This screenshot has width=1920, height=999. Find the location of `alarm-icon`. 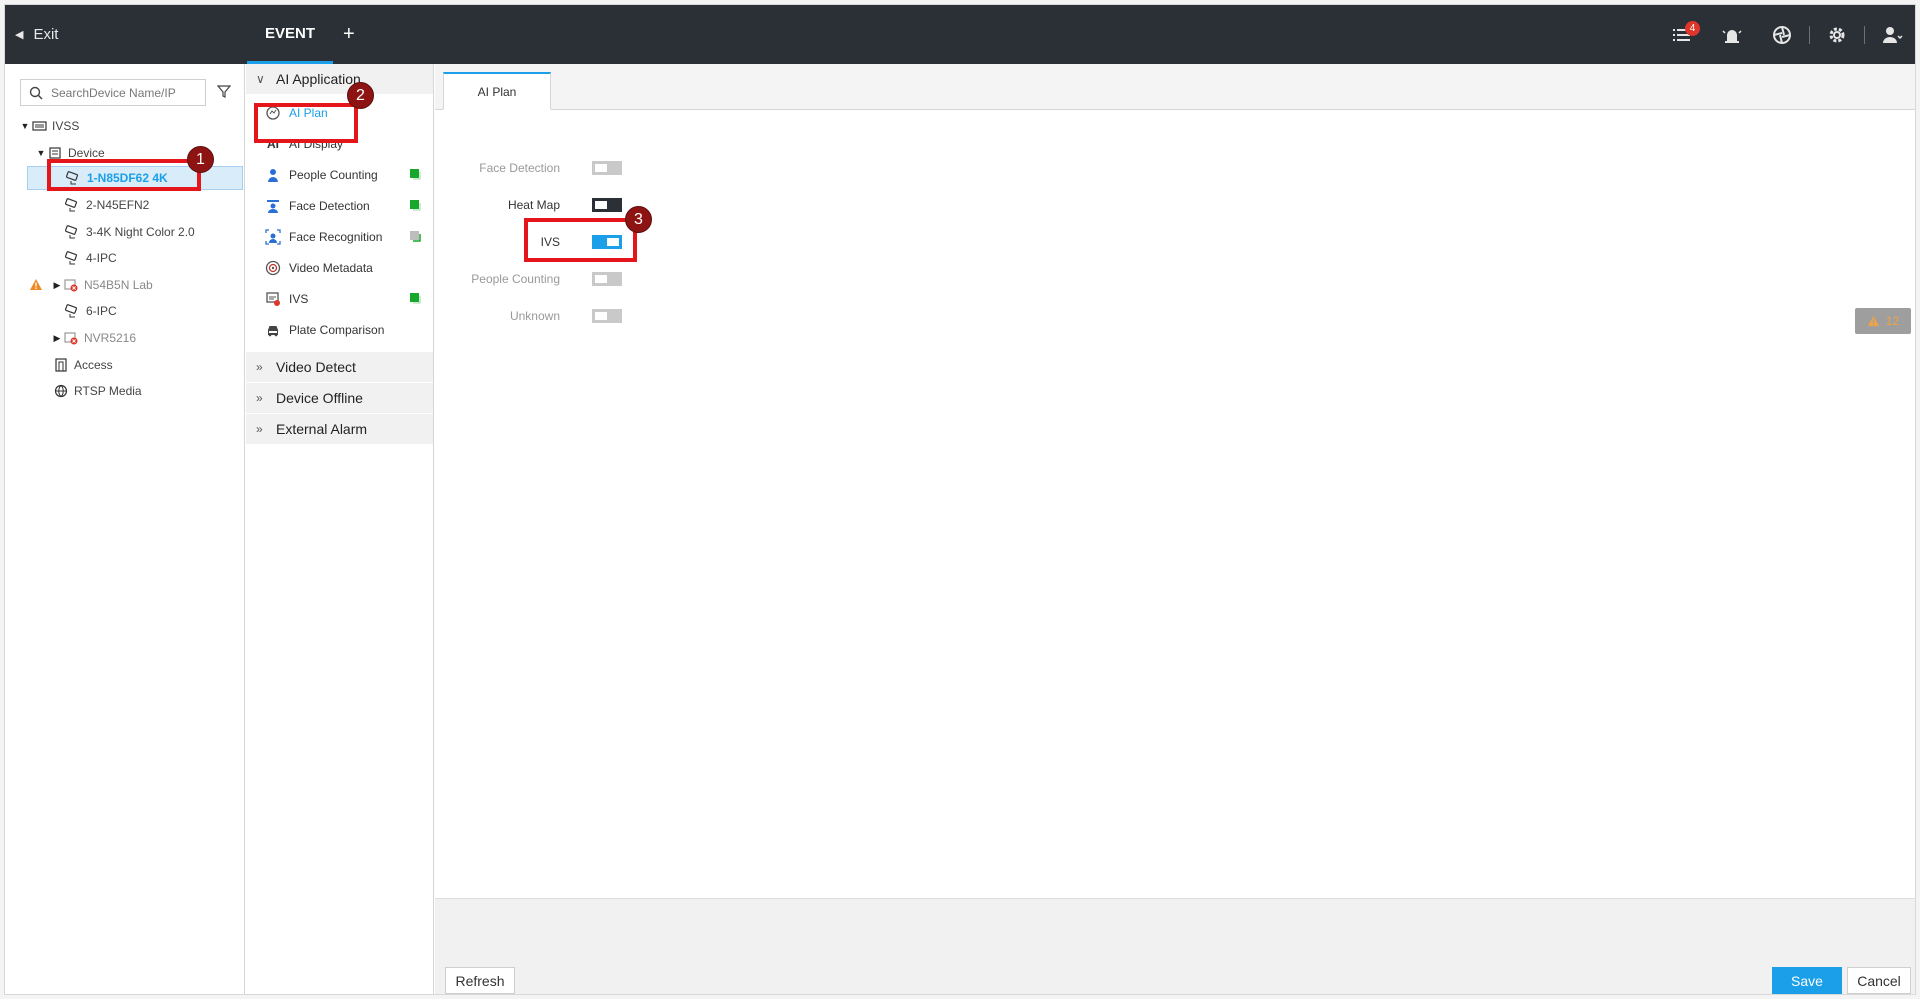

alarm-icon is located at coordinates (1732, 36).